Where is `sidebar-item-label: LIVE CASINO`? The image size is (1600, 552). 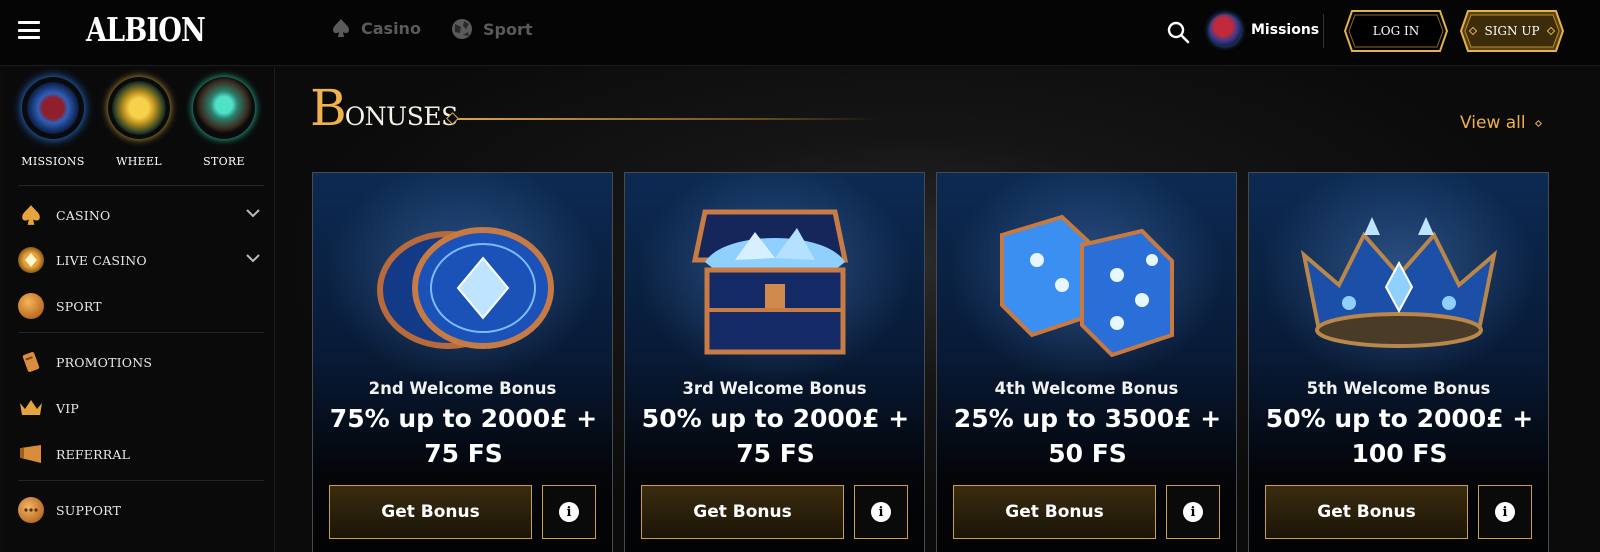
sidebar-item-label: LIVE CASINO is located at coordinates (101, 260).